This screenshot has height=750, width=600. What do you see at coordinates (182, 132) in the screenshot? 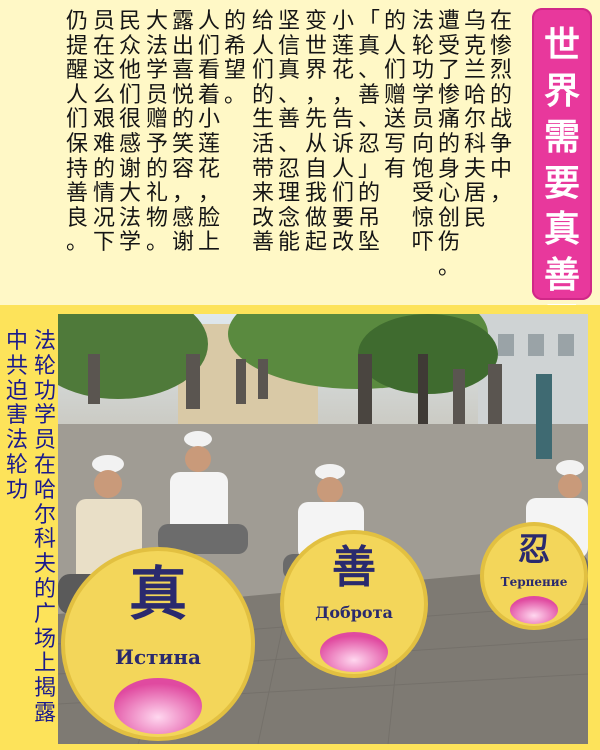
I see `article-column: 露出喜悦的笑容，感谢` at bounding box center [182, 132].